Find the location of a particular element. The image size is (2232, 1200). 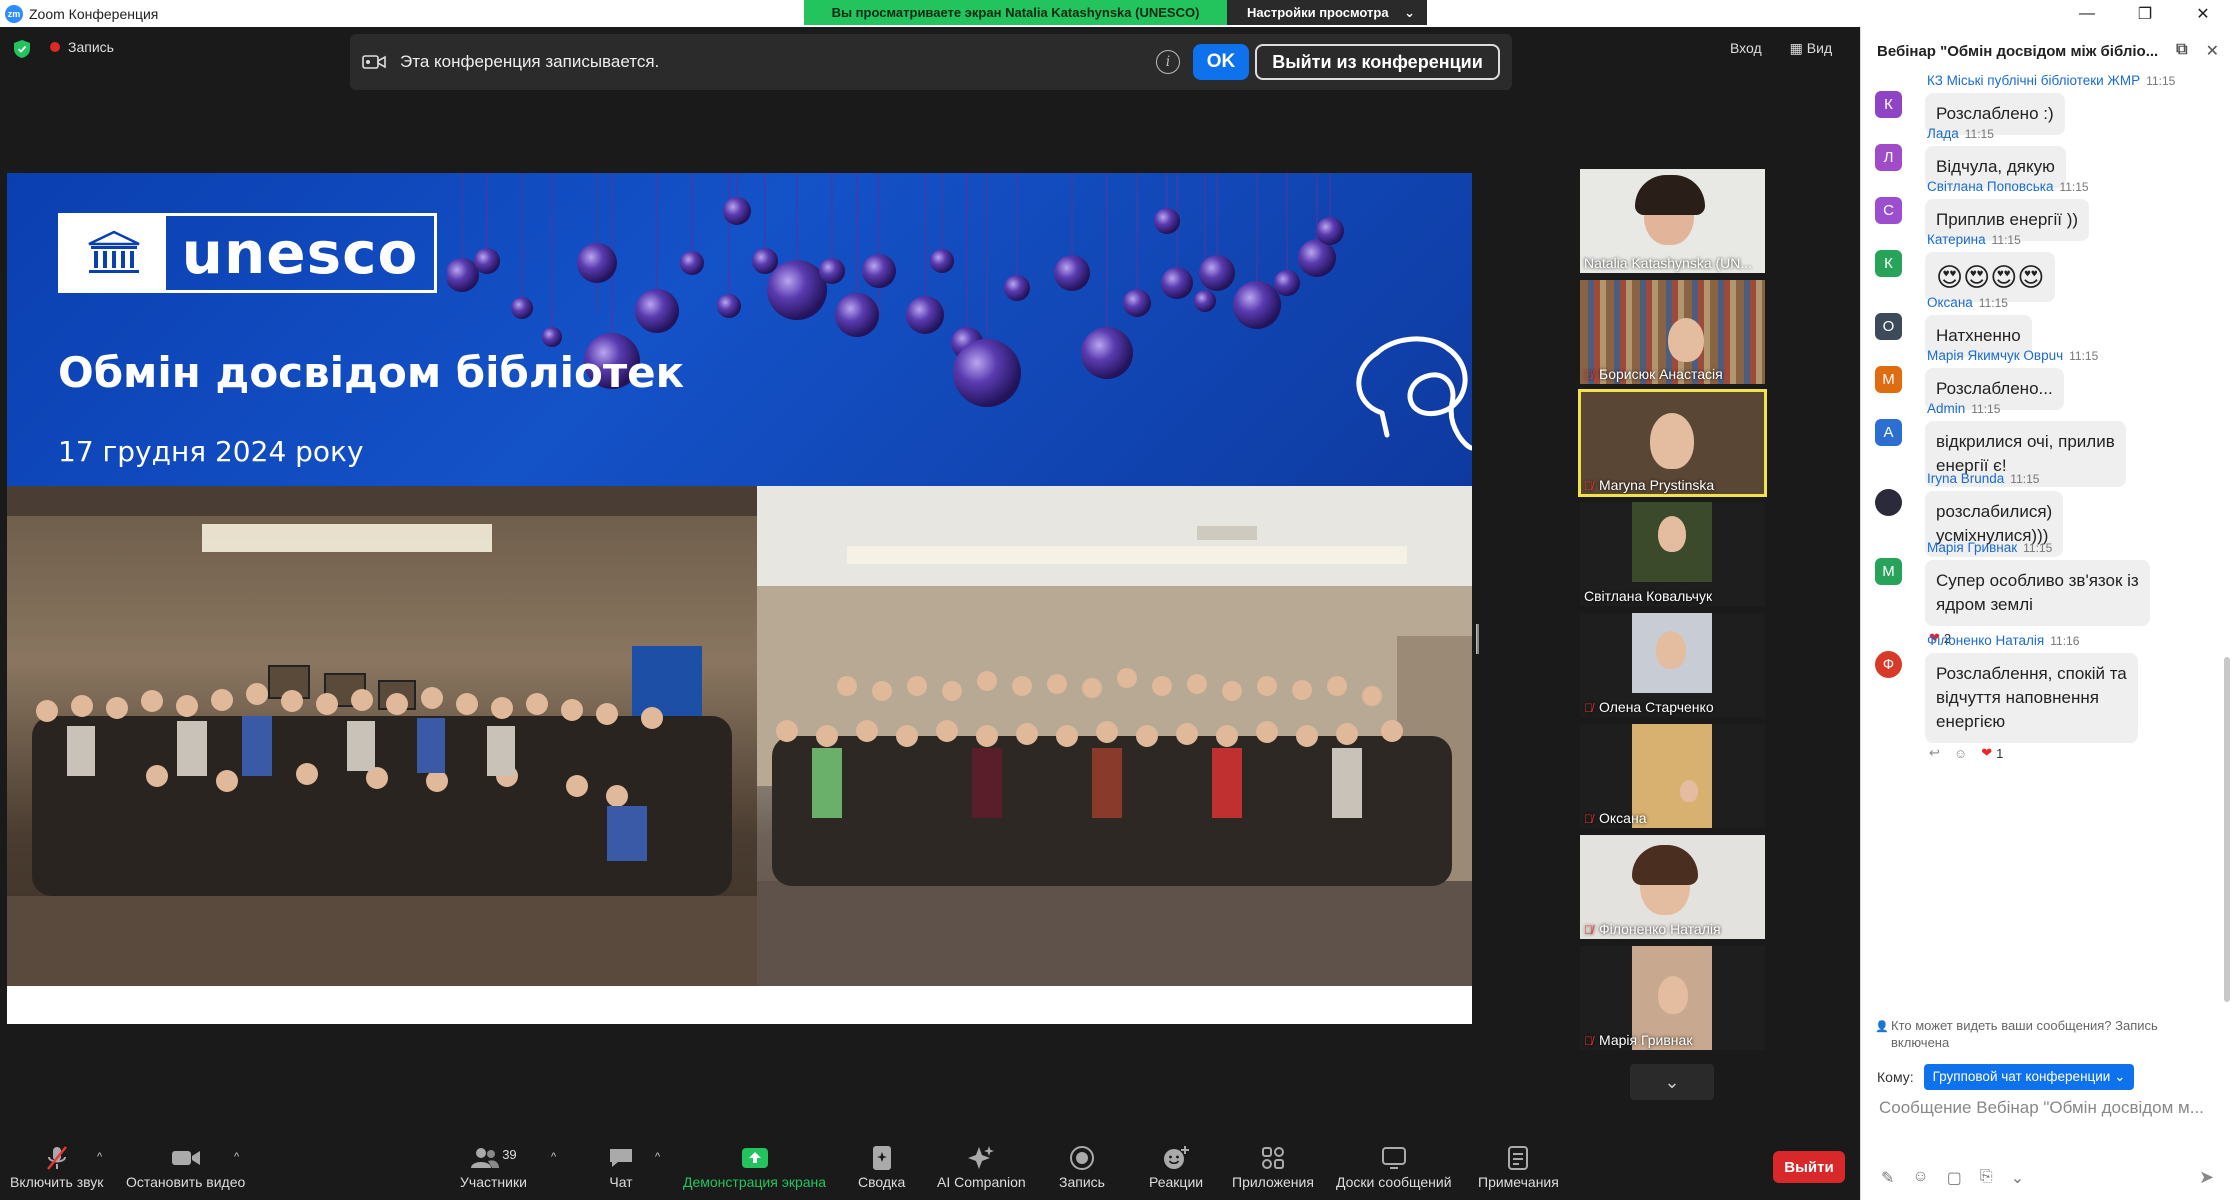

top-right-controls: Вход ▦ Вид is located at coordinates (1781, 48).